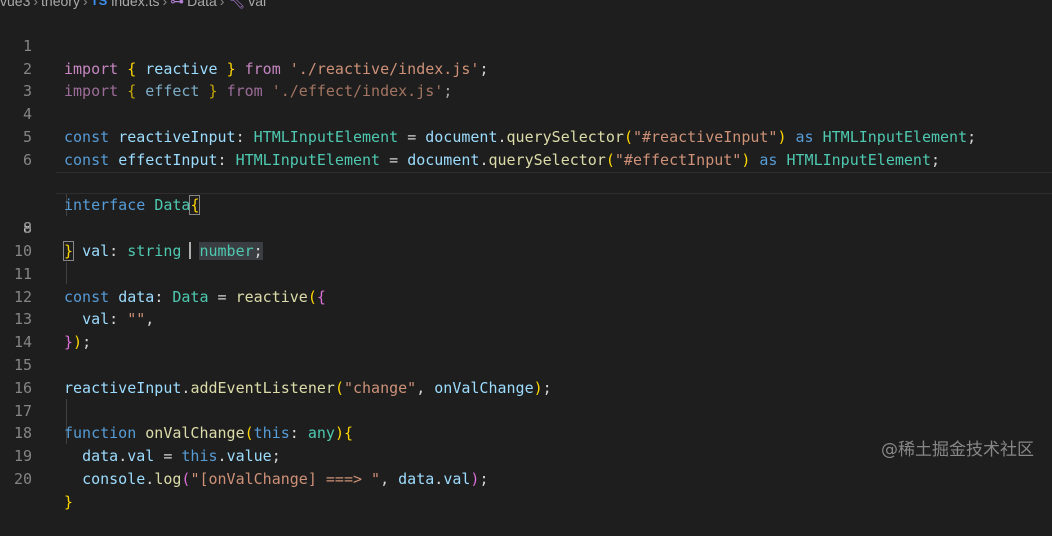  What do you see at coordinates (99, 4) in the screenshot?
I see `typescript-file-icon: TS` at bounding box center [99, 4].